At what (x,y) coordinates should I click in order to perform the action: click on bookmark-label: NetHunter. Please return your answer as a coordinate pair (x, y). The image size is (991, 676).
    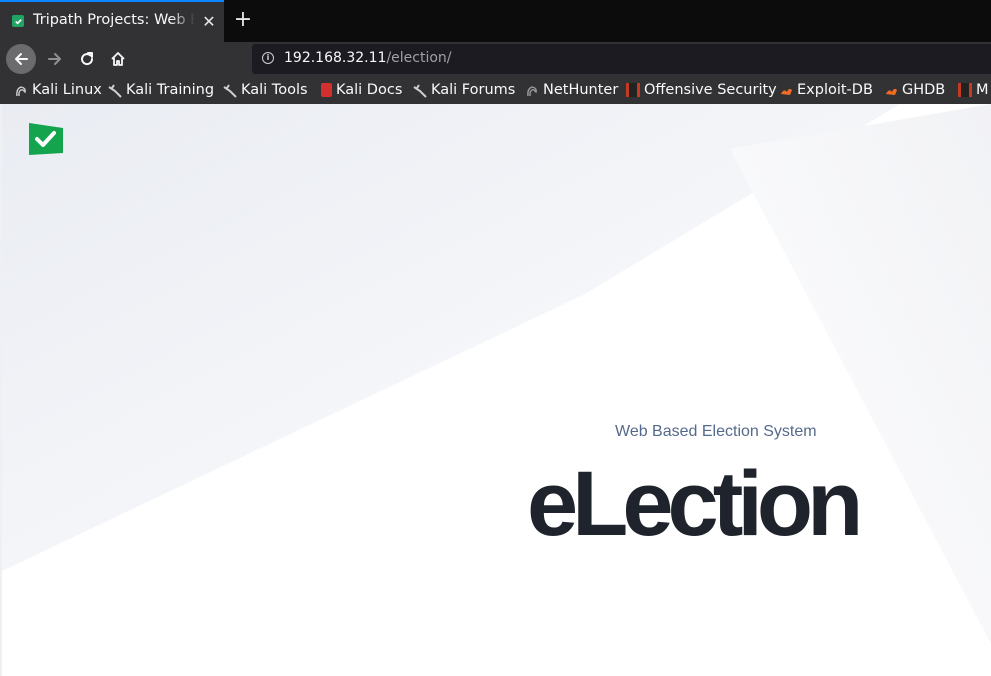
    Looking at the image, I should click on (581, 90).